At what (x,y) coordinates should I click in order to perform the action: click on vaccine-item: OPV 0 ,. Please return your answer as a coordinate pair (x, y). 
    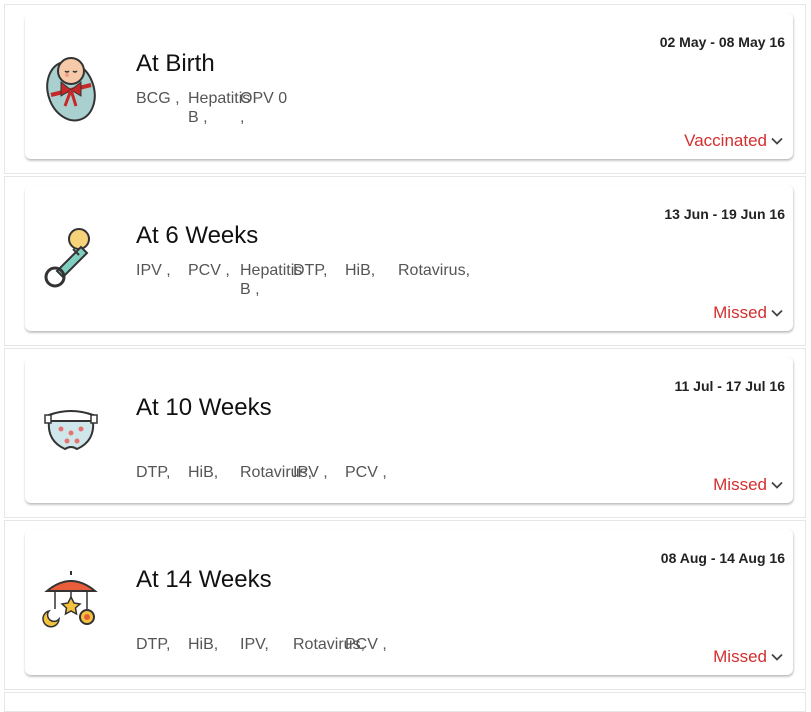
    Looking at the image, I should click on (264, 108).